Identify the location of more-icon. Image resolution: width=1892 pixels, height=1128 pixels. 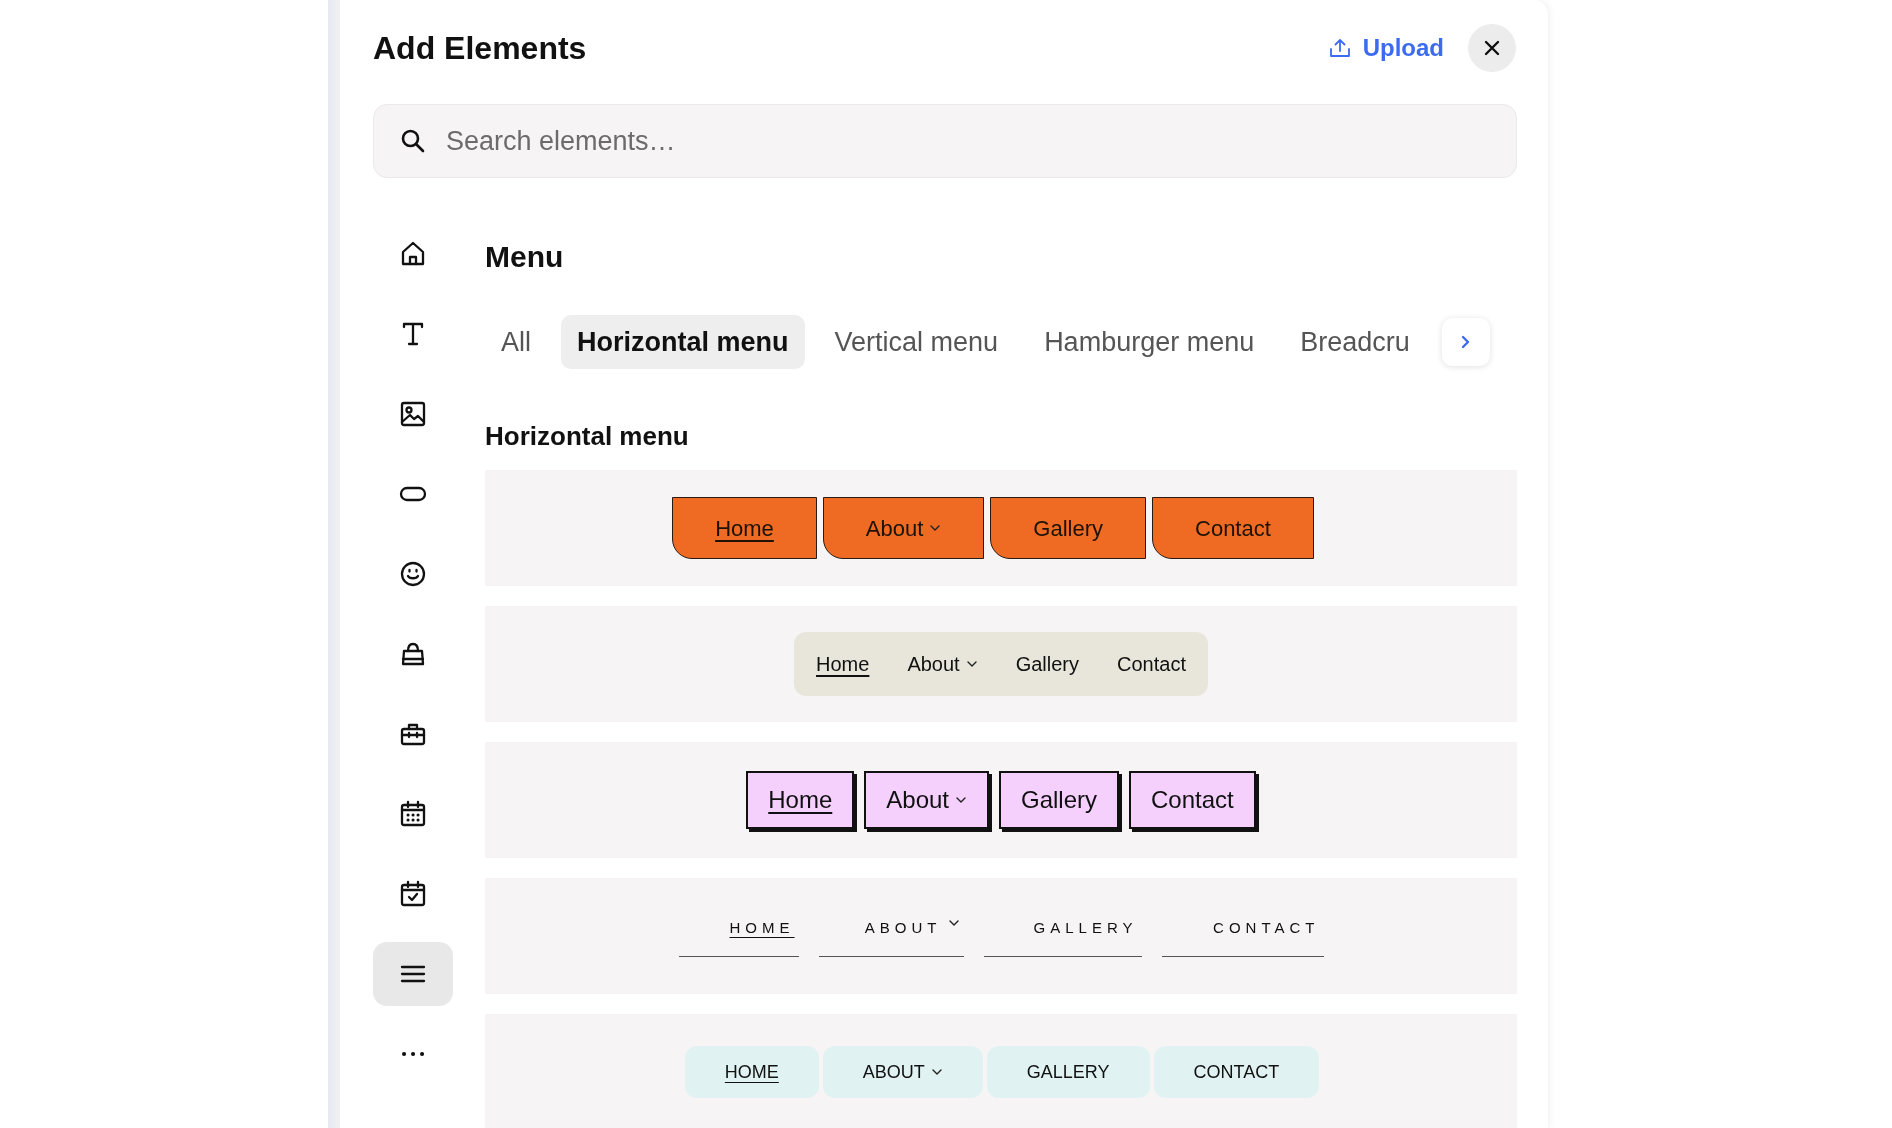
(413, 1054).